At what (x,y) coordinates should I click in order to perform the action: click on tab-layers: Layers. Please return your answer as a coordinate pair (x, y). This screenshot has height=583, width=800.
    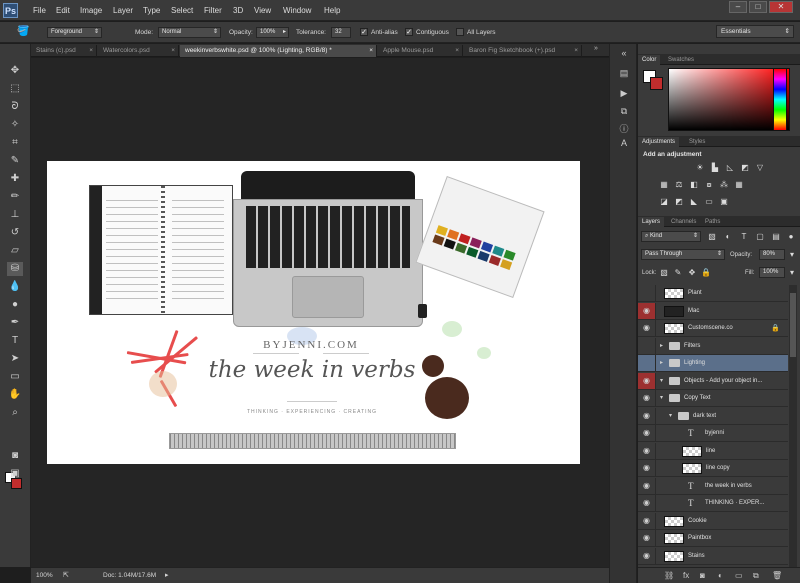
    Looking at the image, I should click on (651, 222).